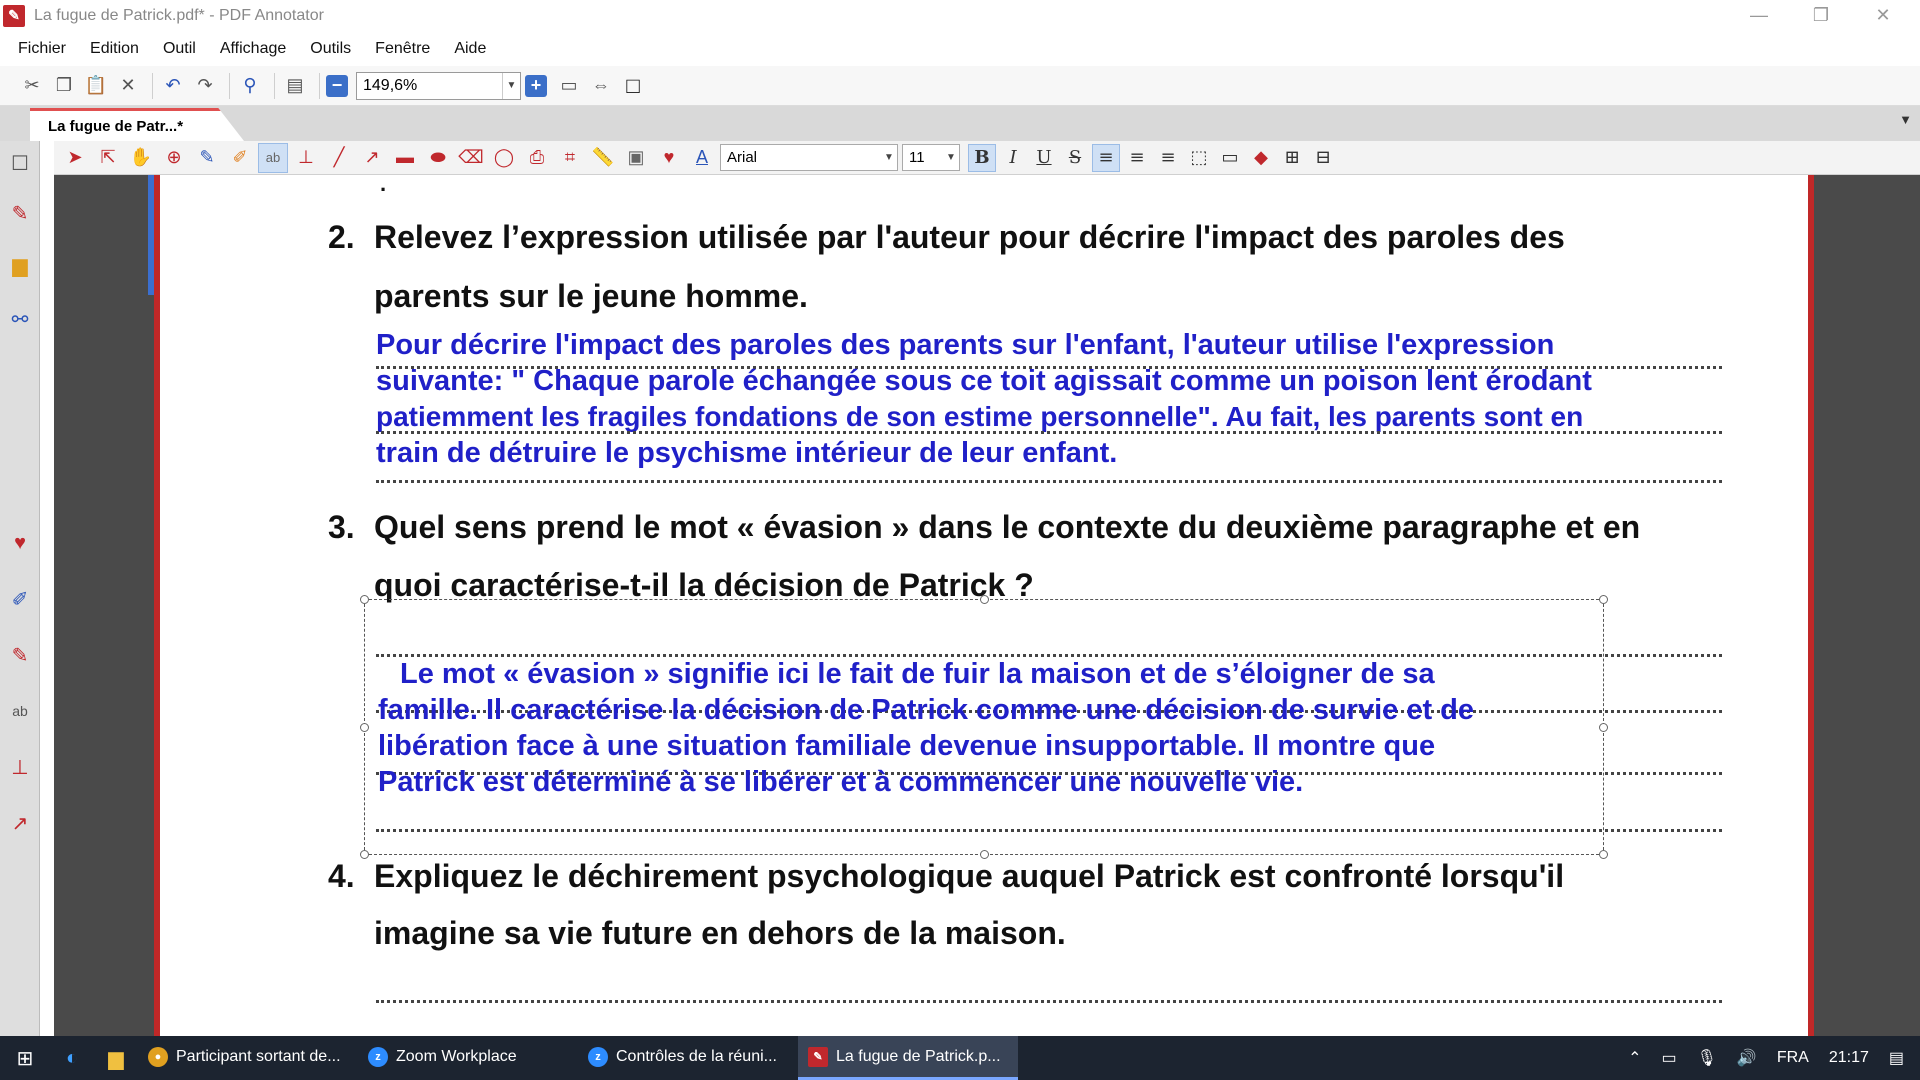 The image size is (1920, 1080). I want to click on folder-icon: ▆, so click(20, 265).